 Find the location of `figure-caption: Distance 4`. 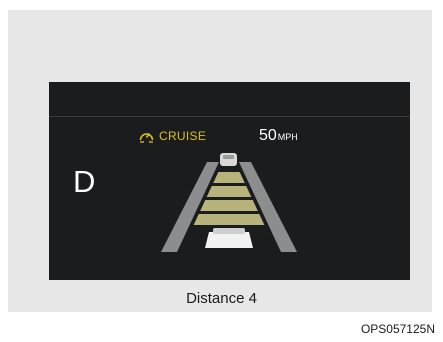

figure-caption: Distance 4 is located at coordinates (221, 298).